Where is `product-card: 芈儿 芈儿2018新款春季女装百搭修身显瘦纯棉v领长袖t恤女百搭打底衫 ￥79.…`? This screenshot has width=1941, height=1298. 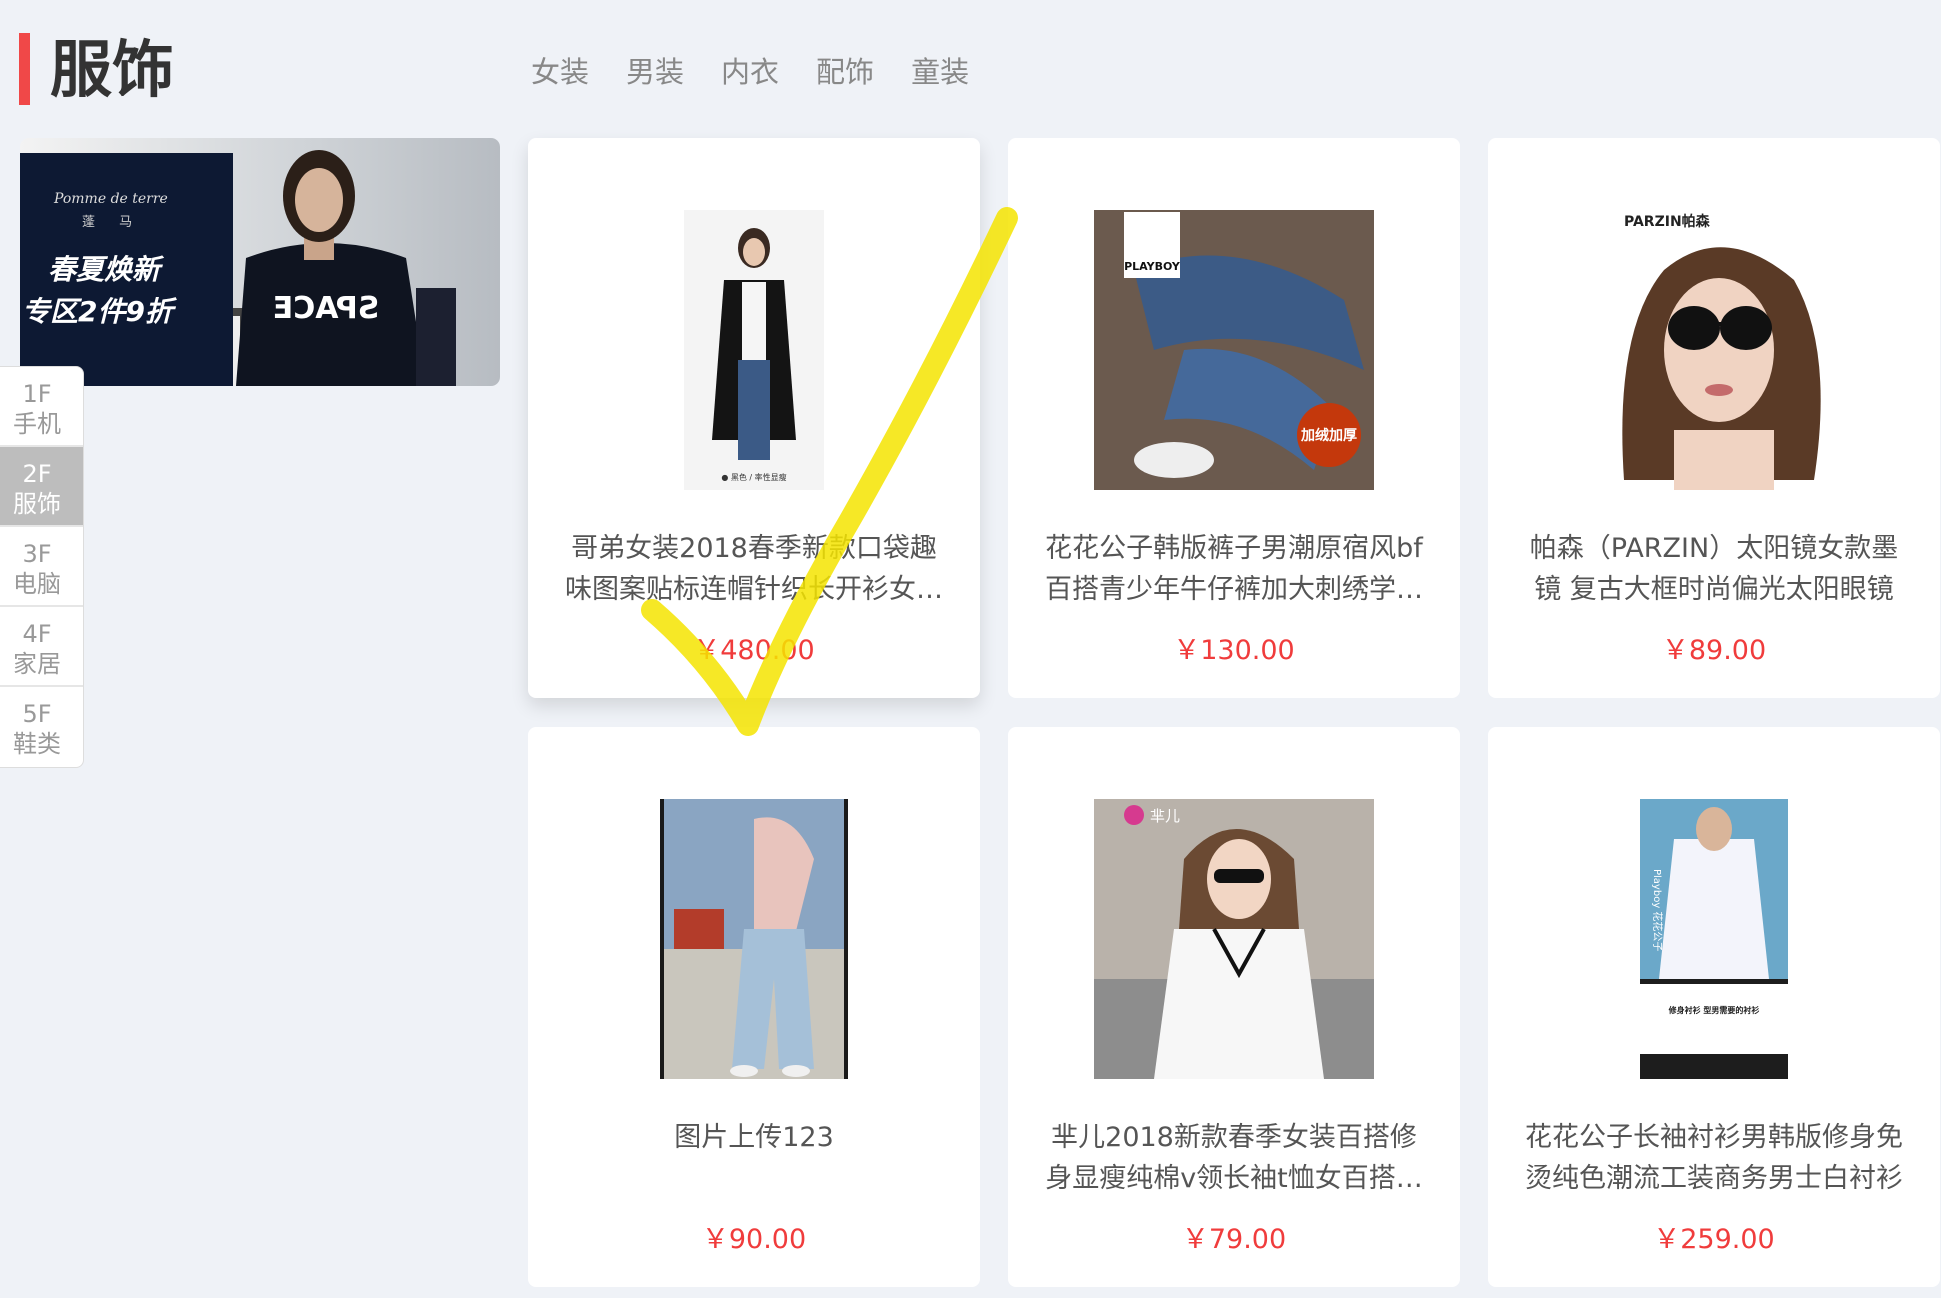 product-card: 芈儿 芈儿2018新款春季女装百搭修身显瘦纯棉v领长袖t恤女百搭打底衫 ￥79.… is located at coordinates (1234, 1007).